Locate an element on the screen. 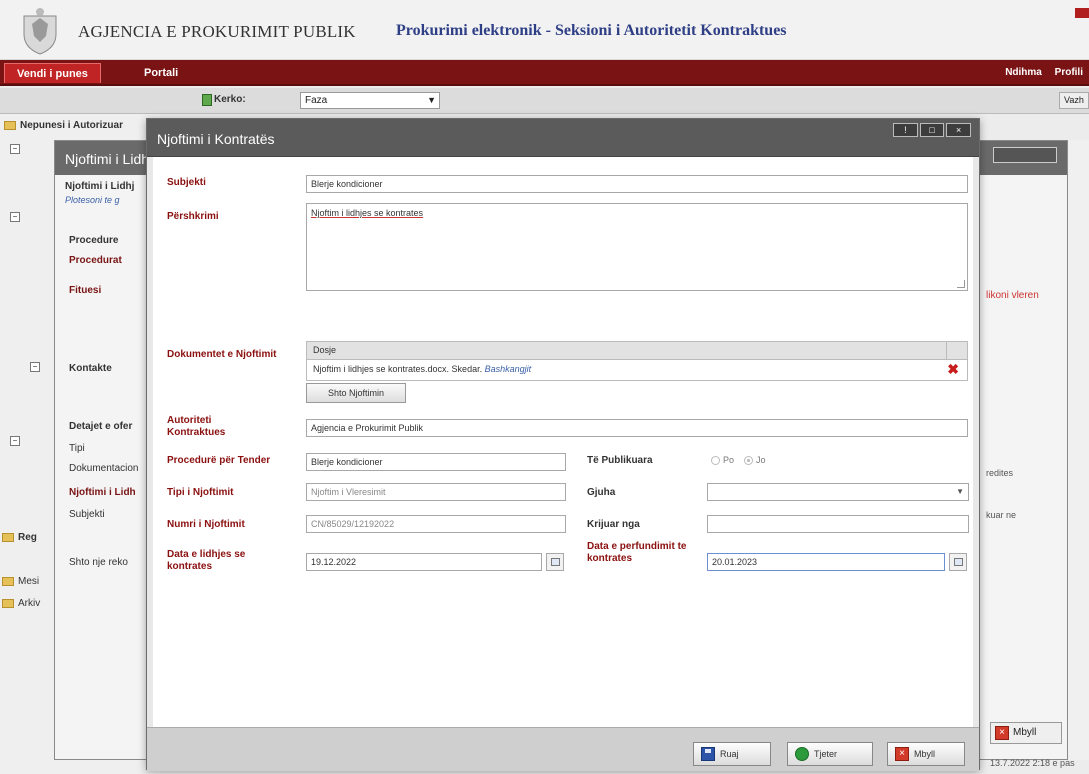 The image size is (1089, 774). autoriteti-label: Autoriteti Kontraktues is located at coordinates (196, 426).